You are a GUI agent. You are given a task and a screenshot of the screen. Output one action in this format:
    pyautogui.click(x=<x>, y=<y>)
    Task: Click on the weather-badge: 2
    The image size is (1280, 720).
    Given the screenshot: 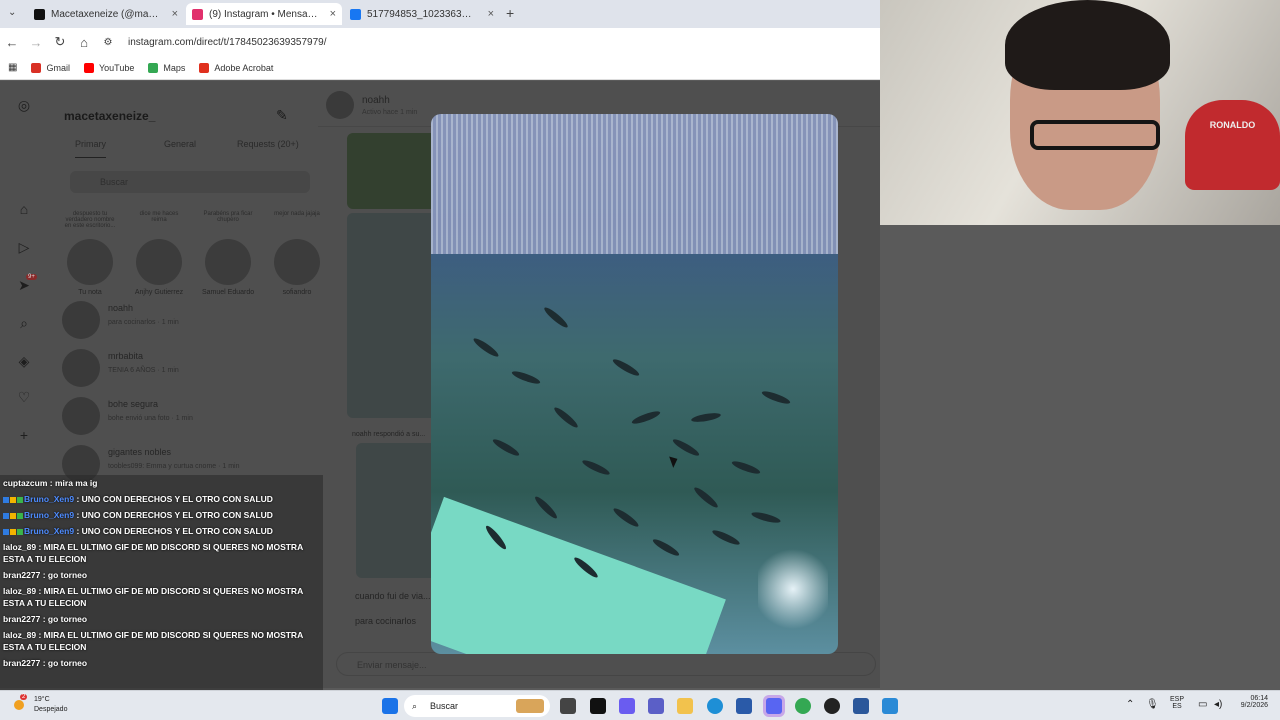 What is the action you would take?
    pyautogui.click(x=24, y=697)
    